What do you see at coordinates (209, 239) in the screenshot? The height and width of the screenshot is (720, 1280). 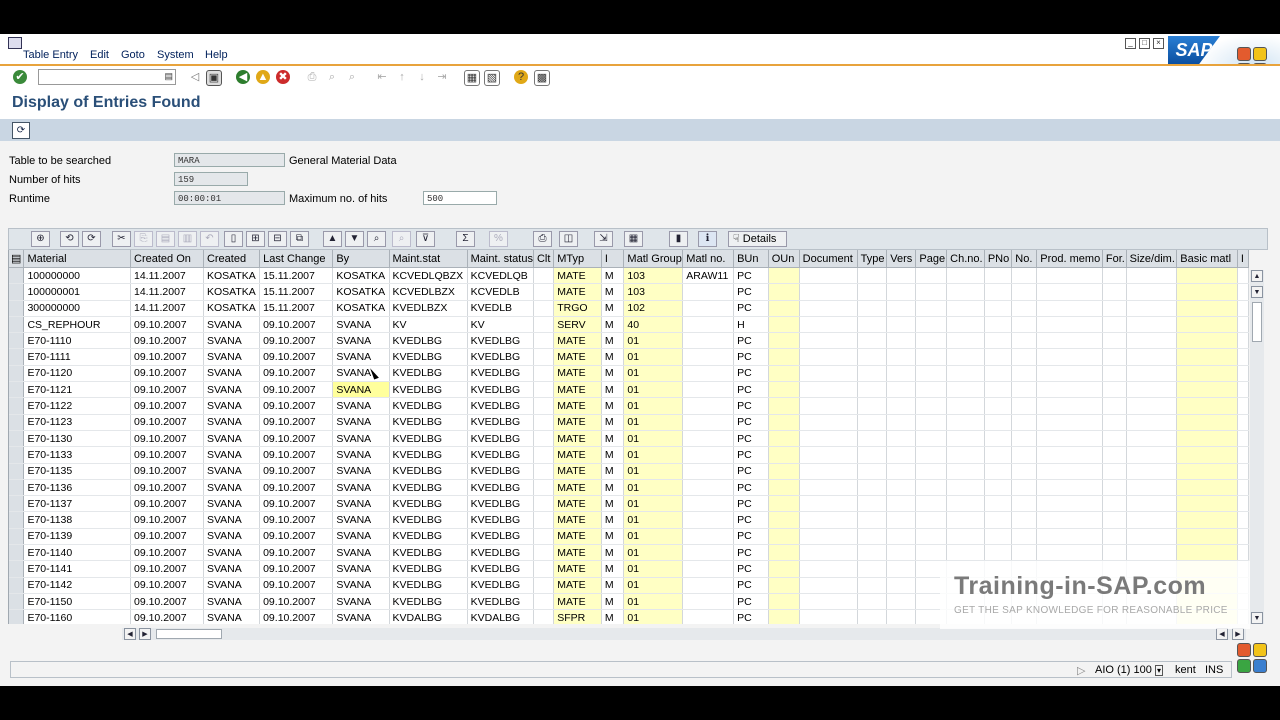 I see `undo-icon: ↶` at bounding box center [209, 239].